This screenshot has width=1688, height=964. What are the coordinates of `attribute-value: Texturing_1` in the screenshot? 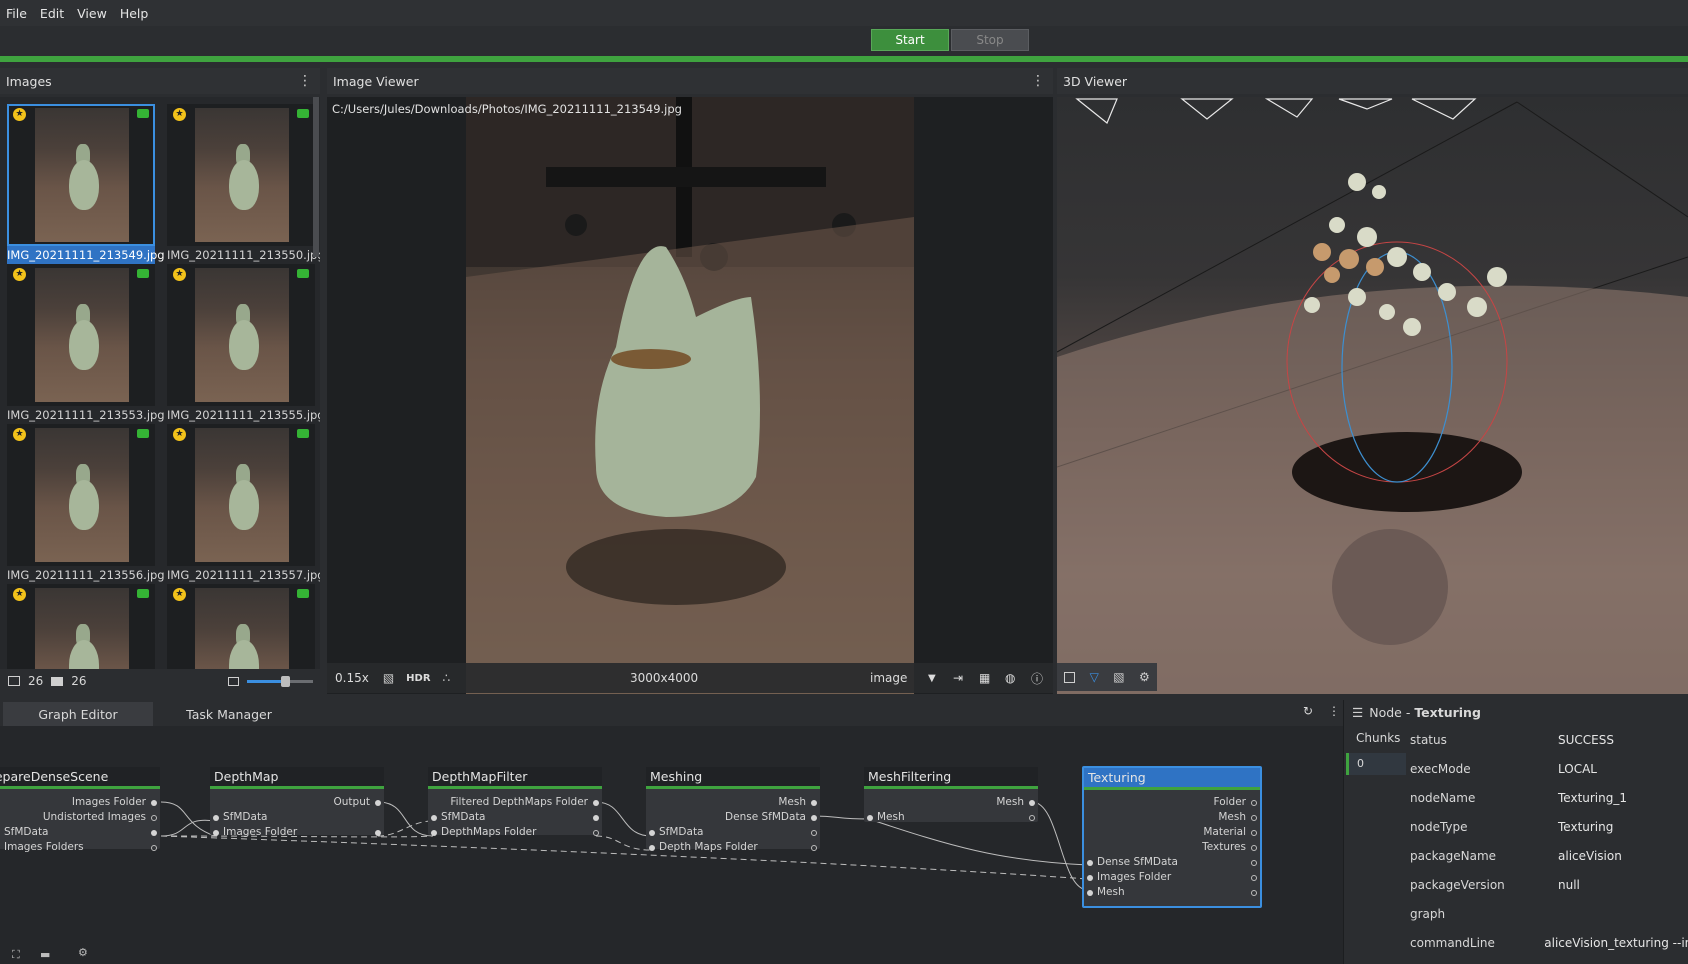 It's located at (1582, 798).